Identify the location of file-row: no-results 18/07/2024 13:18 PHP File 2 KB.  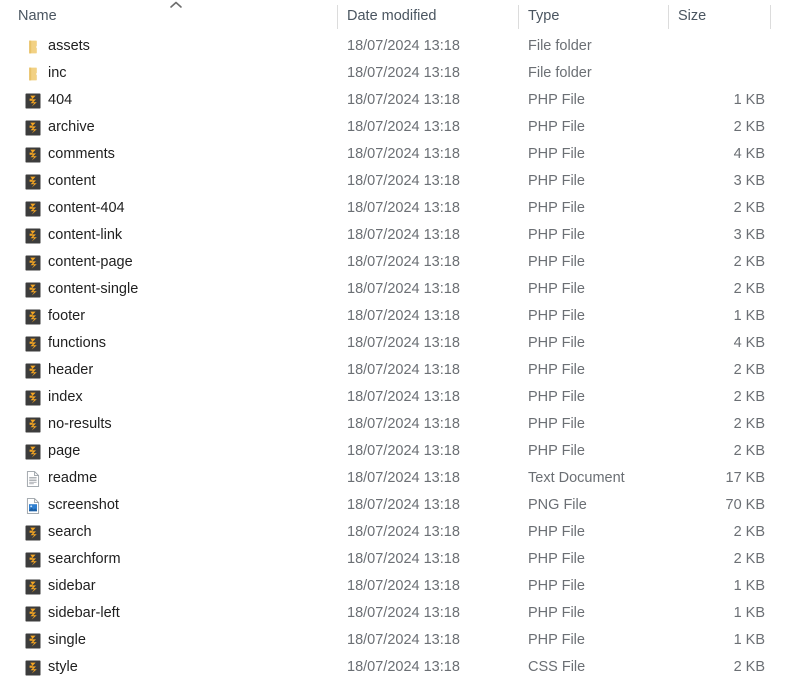
(400, 424).